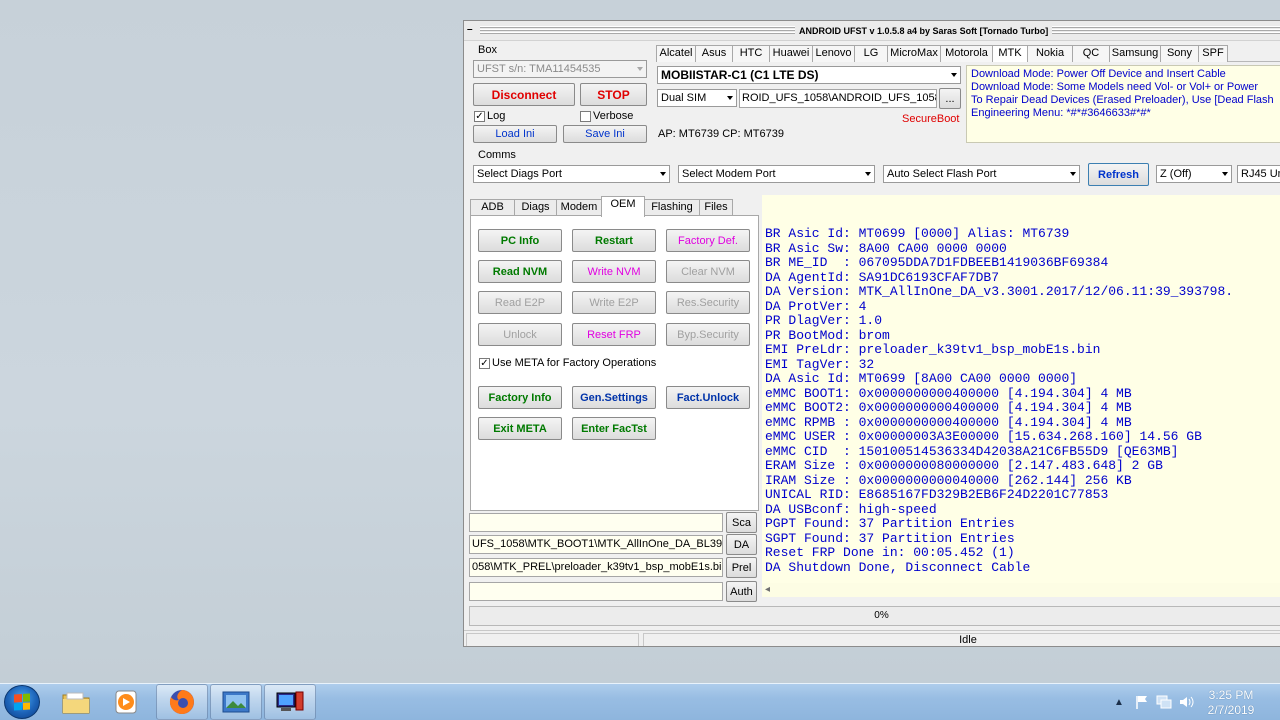 Image resolution: width=1280 pixels, height=720 pixels. What do you see at coordinates (479, 116) in the screenshot?
I see `log-check-icon: ✓` at bounding box center [479, 116].